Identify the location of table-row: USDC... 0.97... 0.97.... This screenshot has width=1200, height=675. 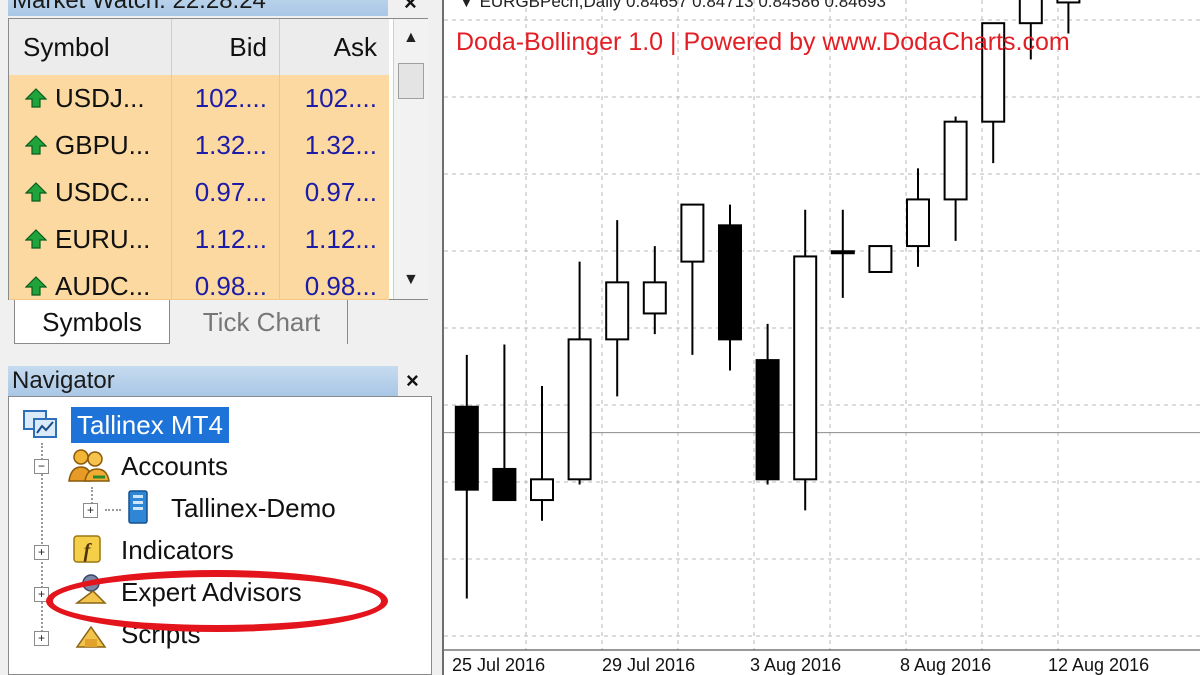
(199, 193).